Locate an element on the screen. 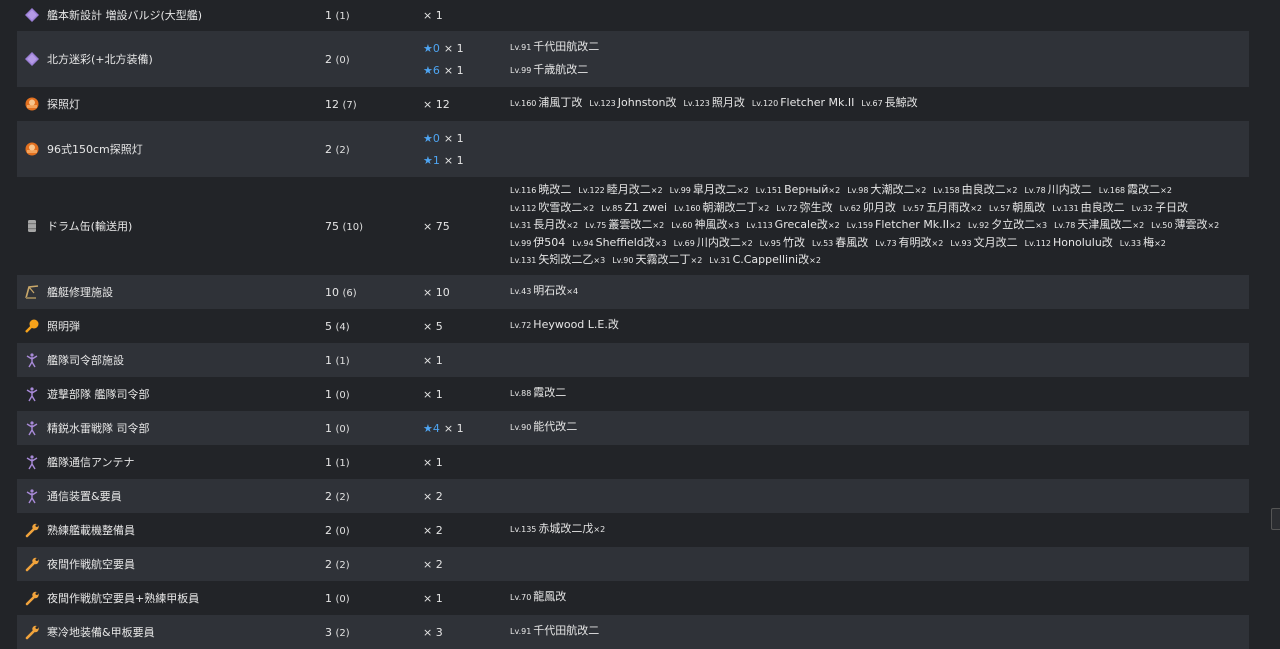  ship-entry: Lv.70 龍鳳改 is located at coordinates (538, 596).